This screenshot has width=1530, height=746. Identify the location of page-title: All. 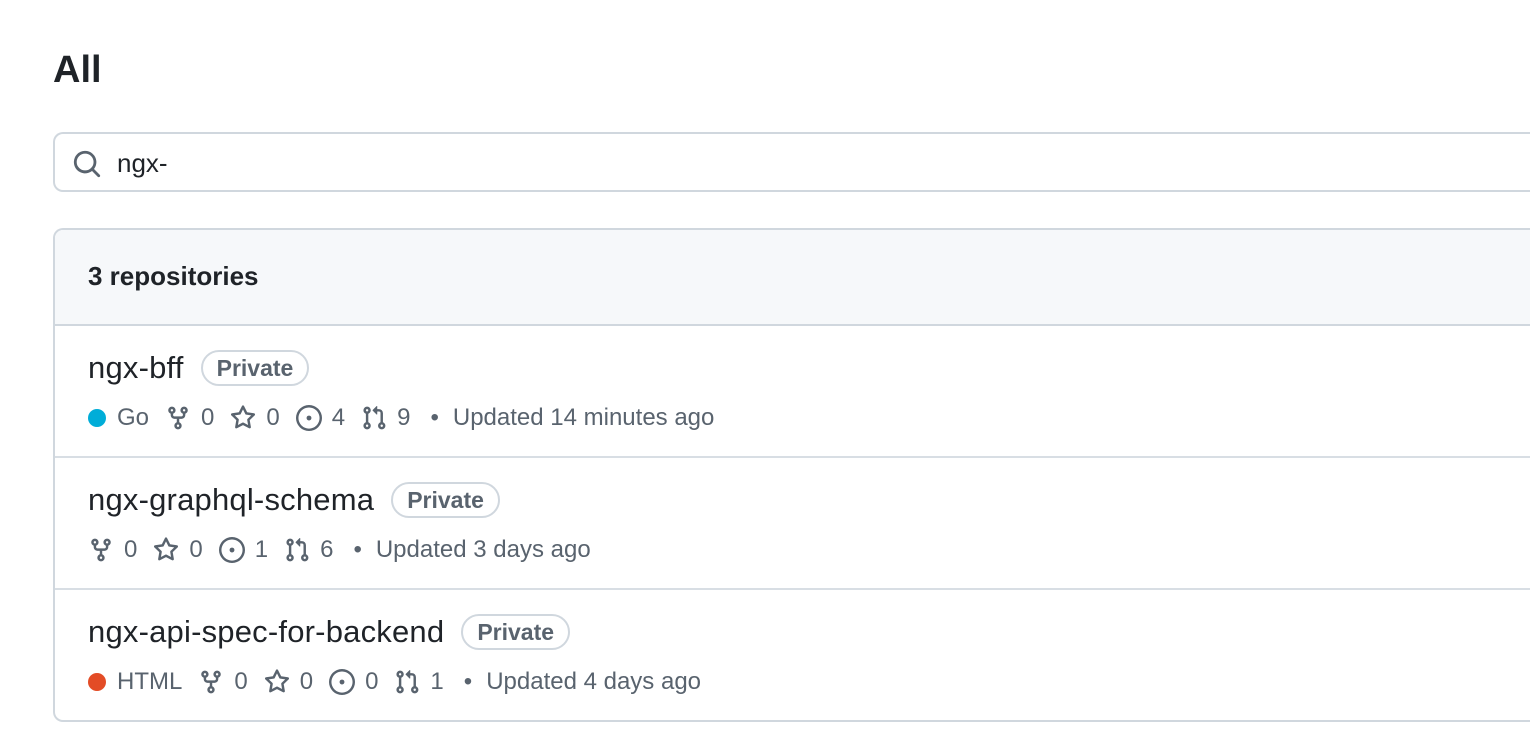
(77, 70).